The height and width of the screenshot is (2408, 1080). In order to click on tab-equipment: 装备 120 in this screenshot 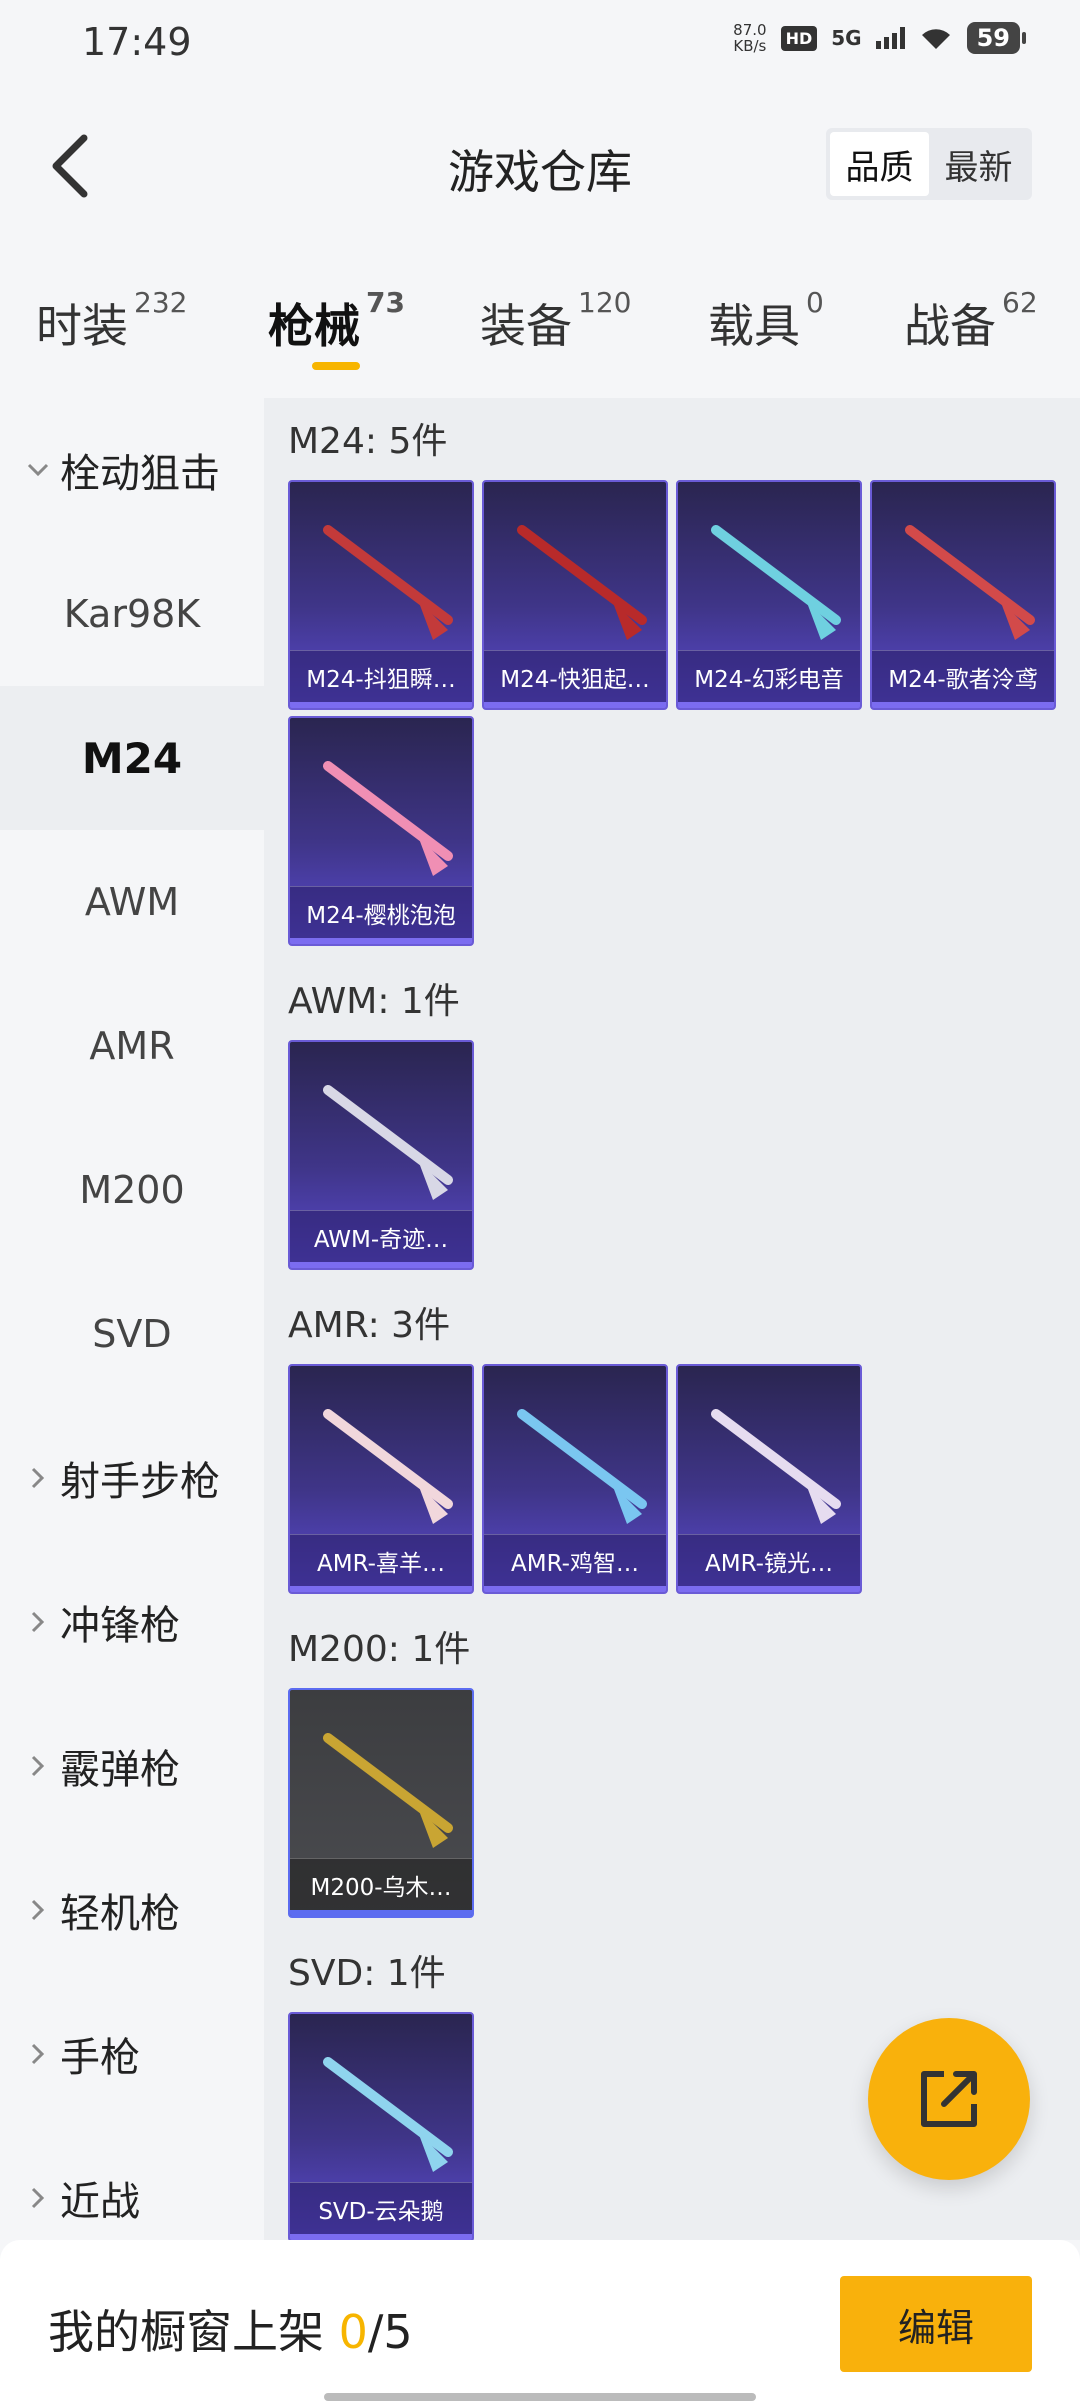, I will do `click(555, 321)`.